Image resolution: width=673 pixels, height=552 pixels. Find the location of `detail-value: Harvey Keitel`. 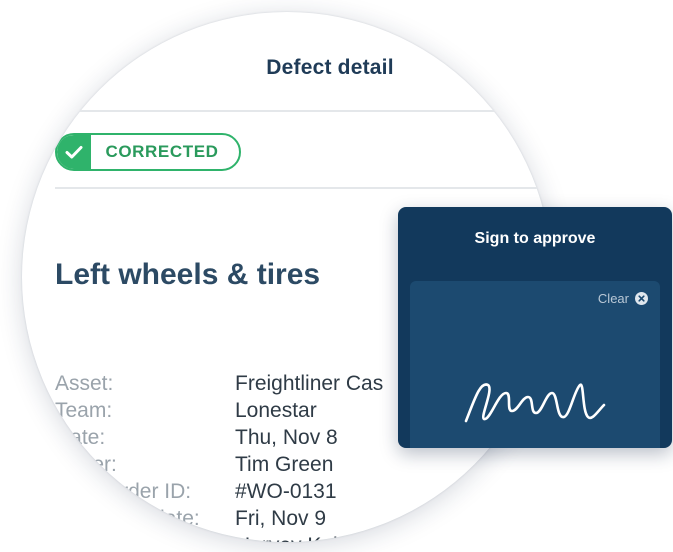

detail-value: Harvey Keitel is located at coordinates (297, 537).